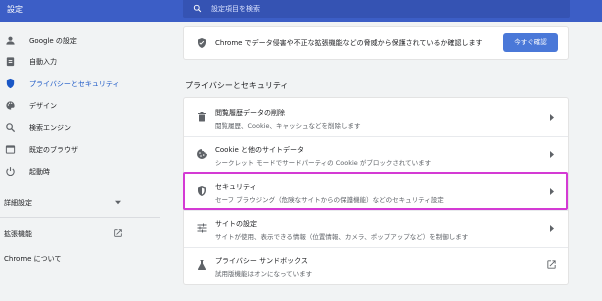 Image resolution: width=602 pixels, height=301 pixels. Describe the element at coordinates (236, 224) in the screenshot. I see `row-title: サイトの設定` at that location.